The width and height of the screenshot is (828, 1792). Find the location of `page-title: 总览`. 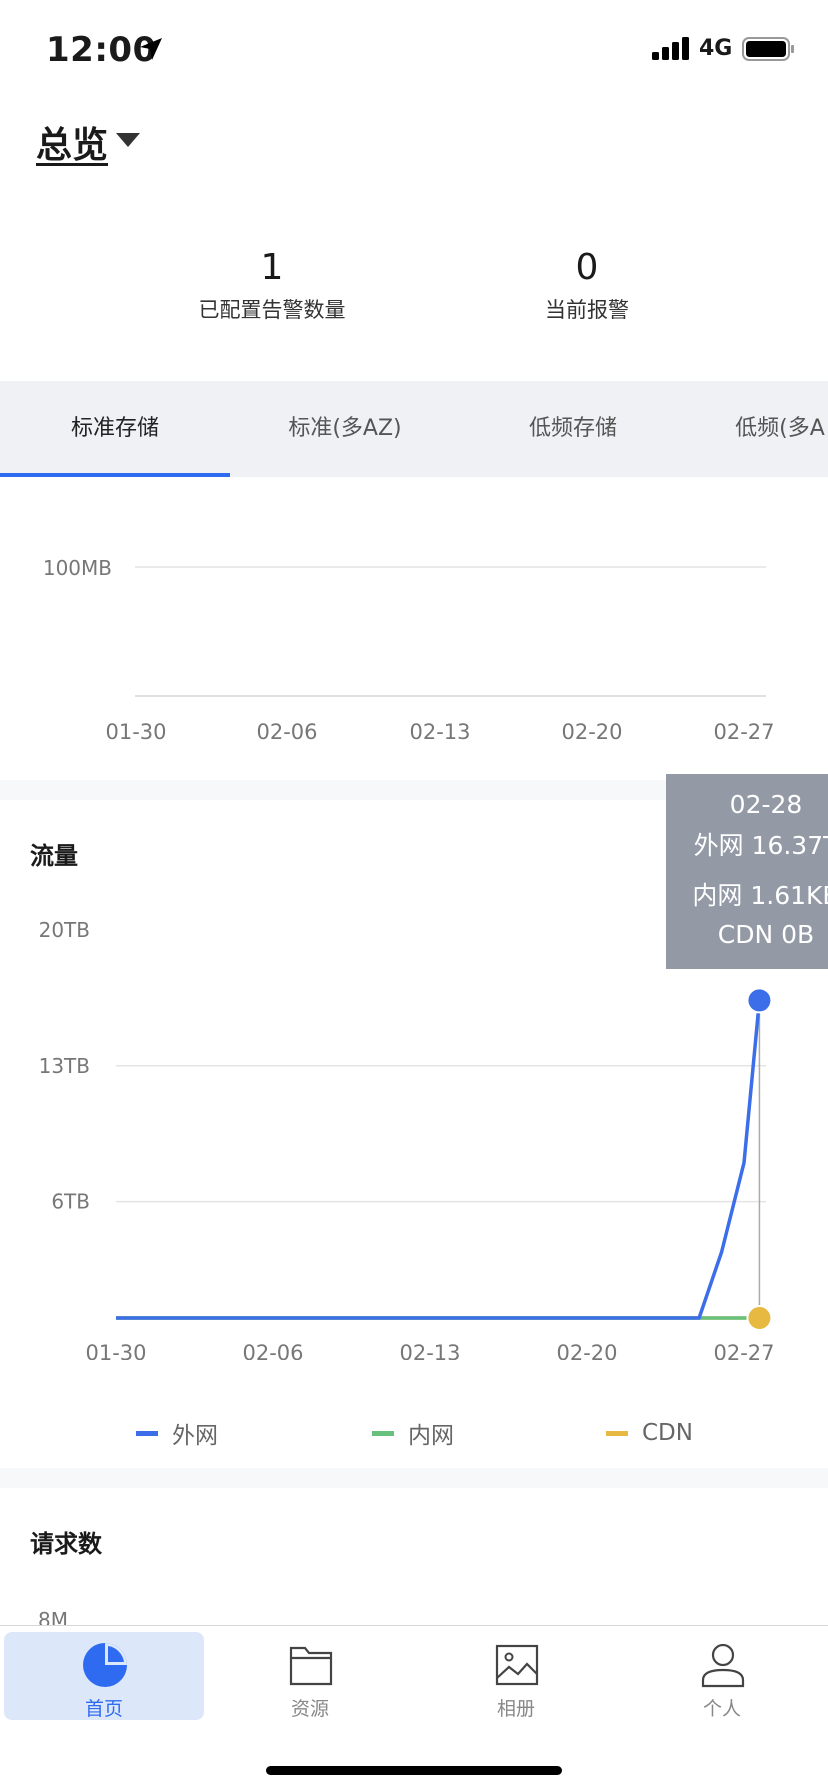

page-title: 总览 is located at coordinates (72, 142).